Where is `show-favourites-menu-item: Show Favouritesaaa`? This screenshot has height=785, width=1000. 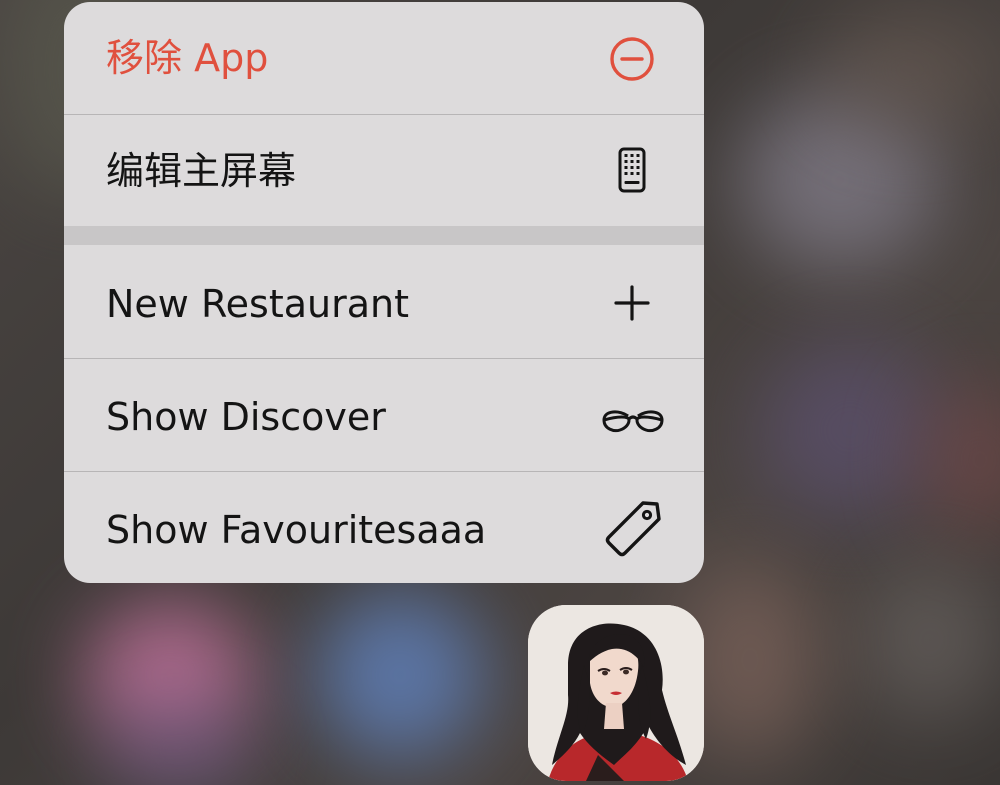
show-favourites-menu-item: Show Favouritesaaa is located at coordinates (384, 527).